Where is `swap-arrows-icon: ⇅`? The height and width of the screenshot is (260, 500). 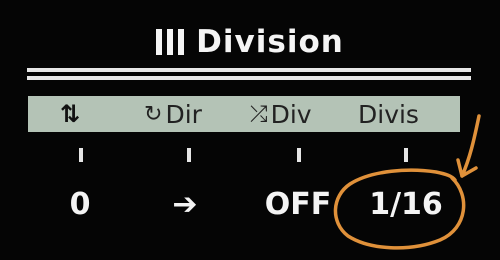
swap-arrows-icon: ⇅ is located at coordinates (70, 114).